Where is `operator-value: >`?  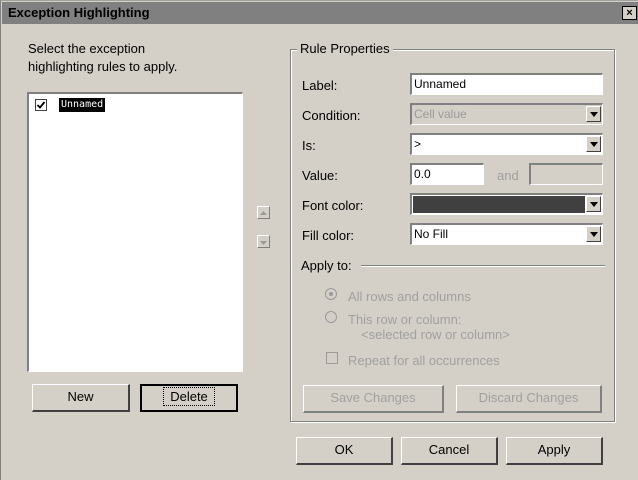 operator-value: > is located at coordinates (418, 144).